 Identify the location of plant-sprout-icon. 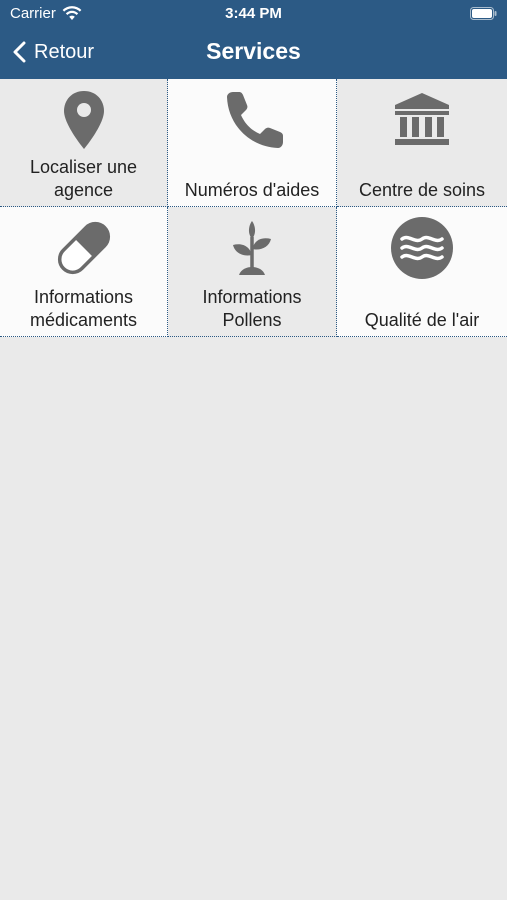
(252, 248).